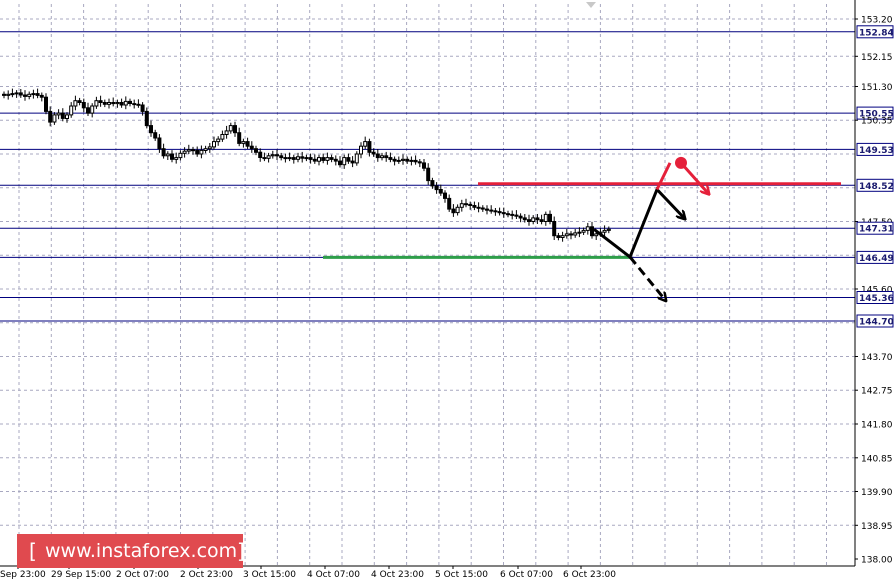 This screenshot has width=894, height=584. What do you see at coordinates (241, 551) in the screenshot?
I see `watermark-close-bracket: ]` at bounding box center [241, 551].